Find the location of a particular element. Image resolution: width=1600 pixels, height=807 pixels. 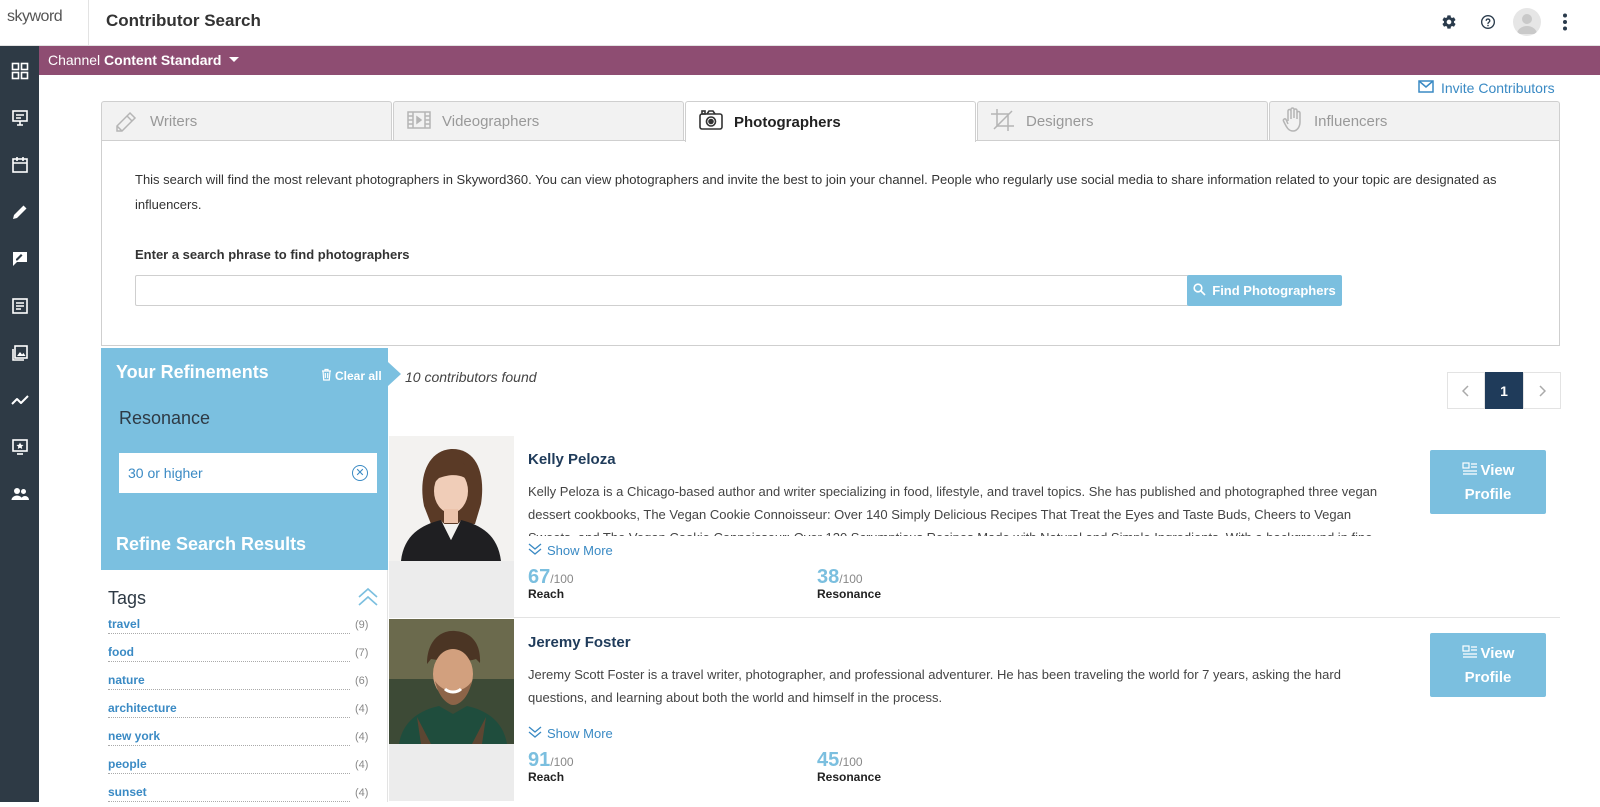

tag-name: sunset is located at coordinates (229, 793).